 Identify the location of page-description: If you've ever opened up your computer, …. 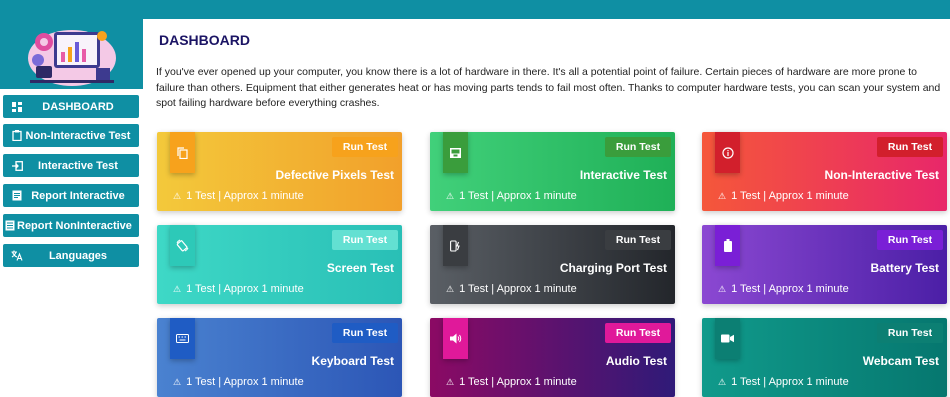
(548, 87).